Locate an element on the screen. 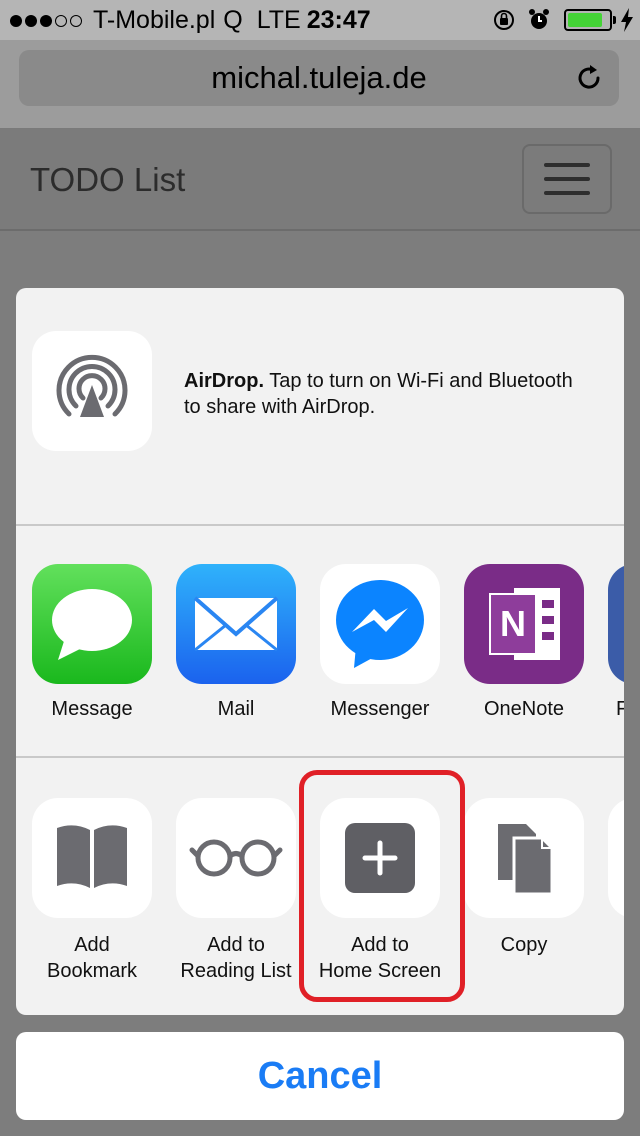  message-app-label: Message is located at coordinates (92, 709).